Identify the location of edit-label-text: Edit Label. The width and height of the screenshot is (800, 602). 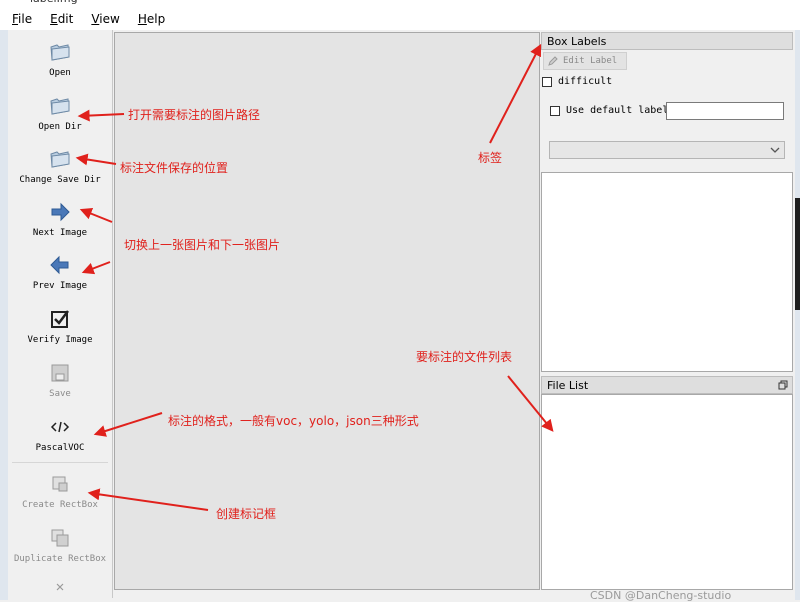
(590, 61).